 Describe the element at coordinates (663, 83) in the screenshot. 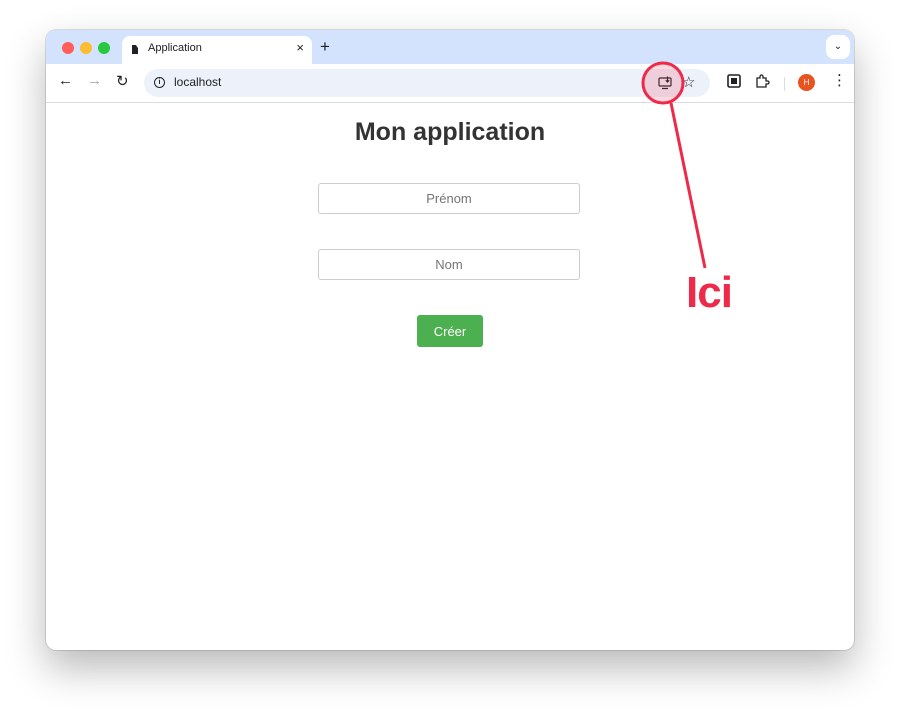

I see `annotation-highlight-circle` at that location.